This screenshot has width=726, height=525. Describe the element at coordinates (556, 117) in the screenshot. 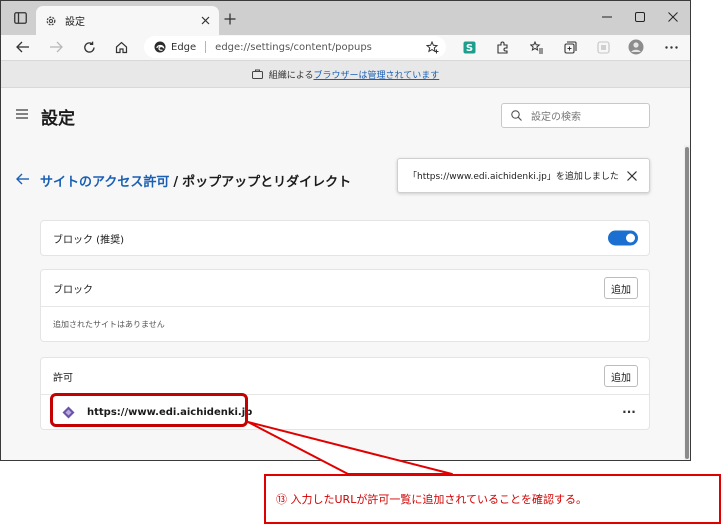

I see `search-placeholder: 設定の検索` at that location.